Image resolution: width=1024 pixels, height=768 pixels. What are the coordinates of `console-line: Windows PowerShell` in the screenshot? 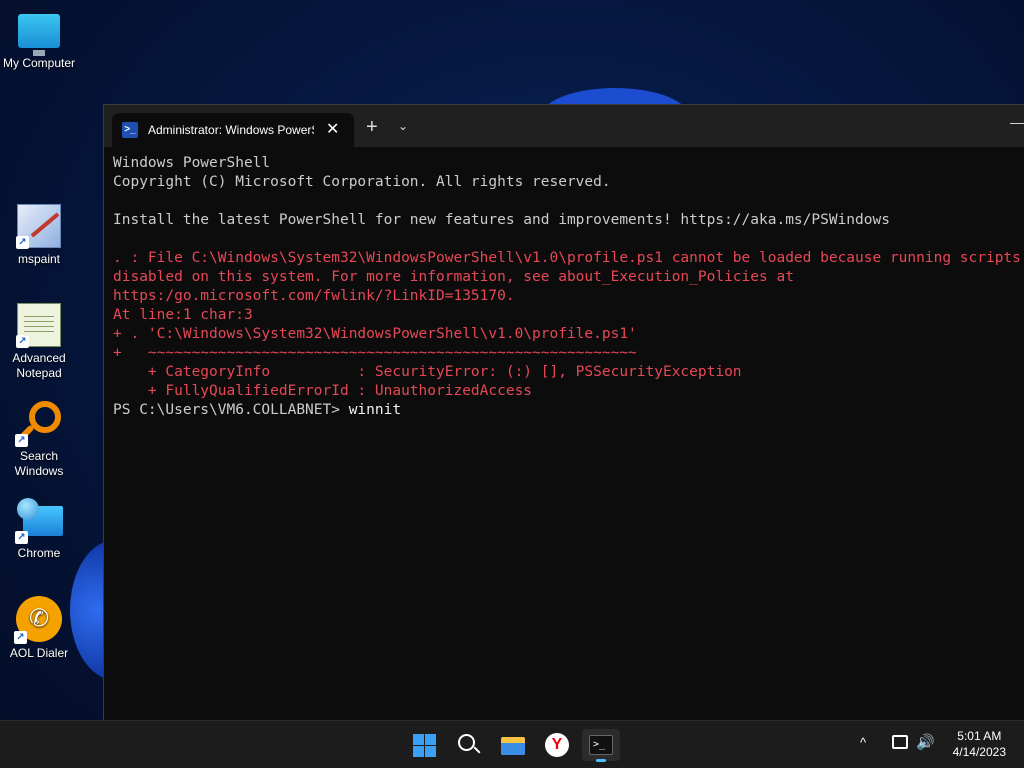 It's located at (192, 163).